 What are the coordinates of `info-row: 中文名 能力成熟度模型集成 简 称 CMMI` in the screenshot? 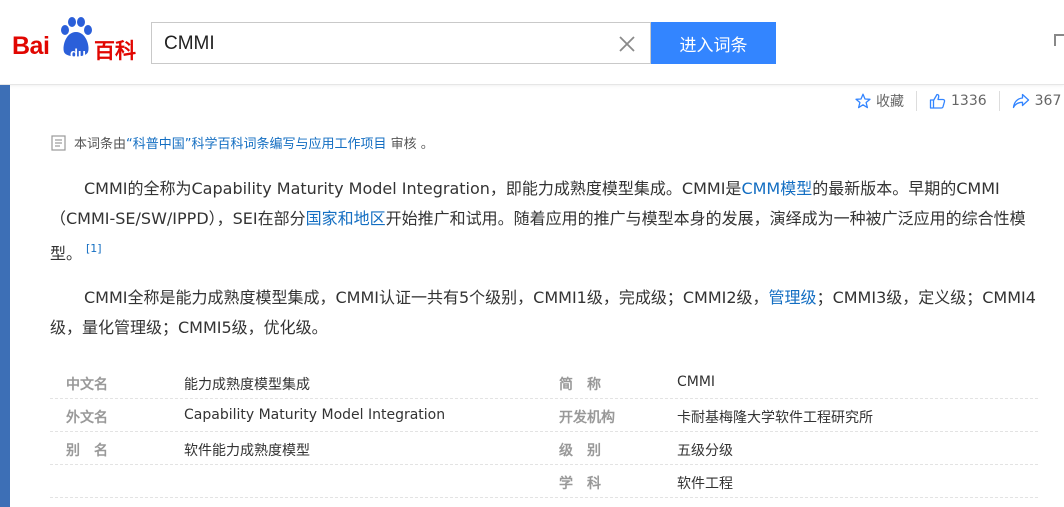 It's located at (544, 382).